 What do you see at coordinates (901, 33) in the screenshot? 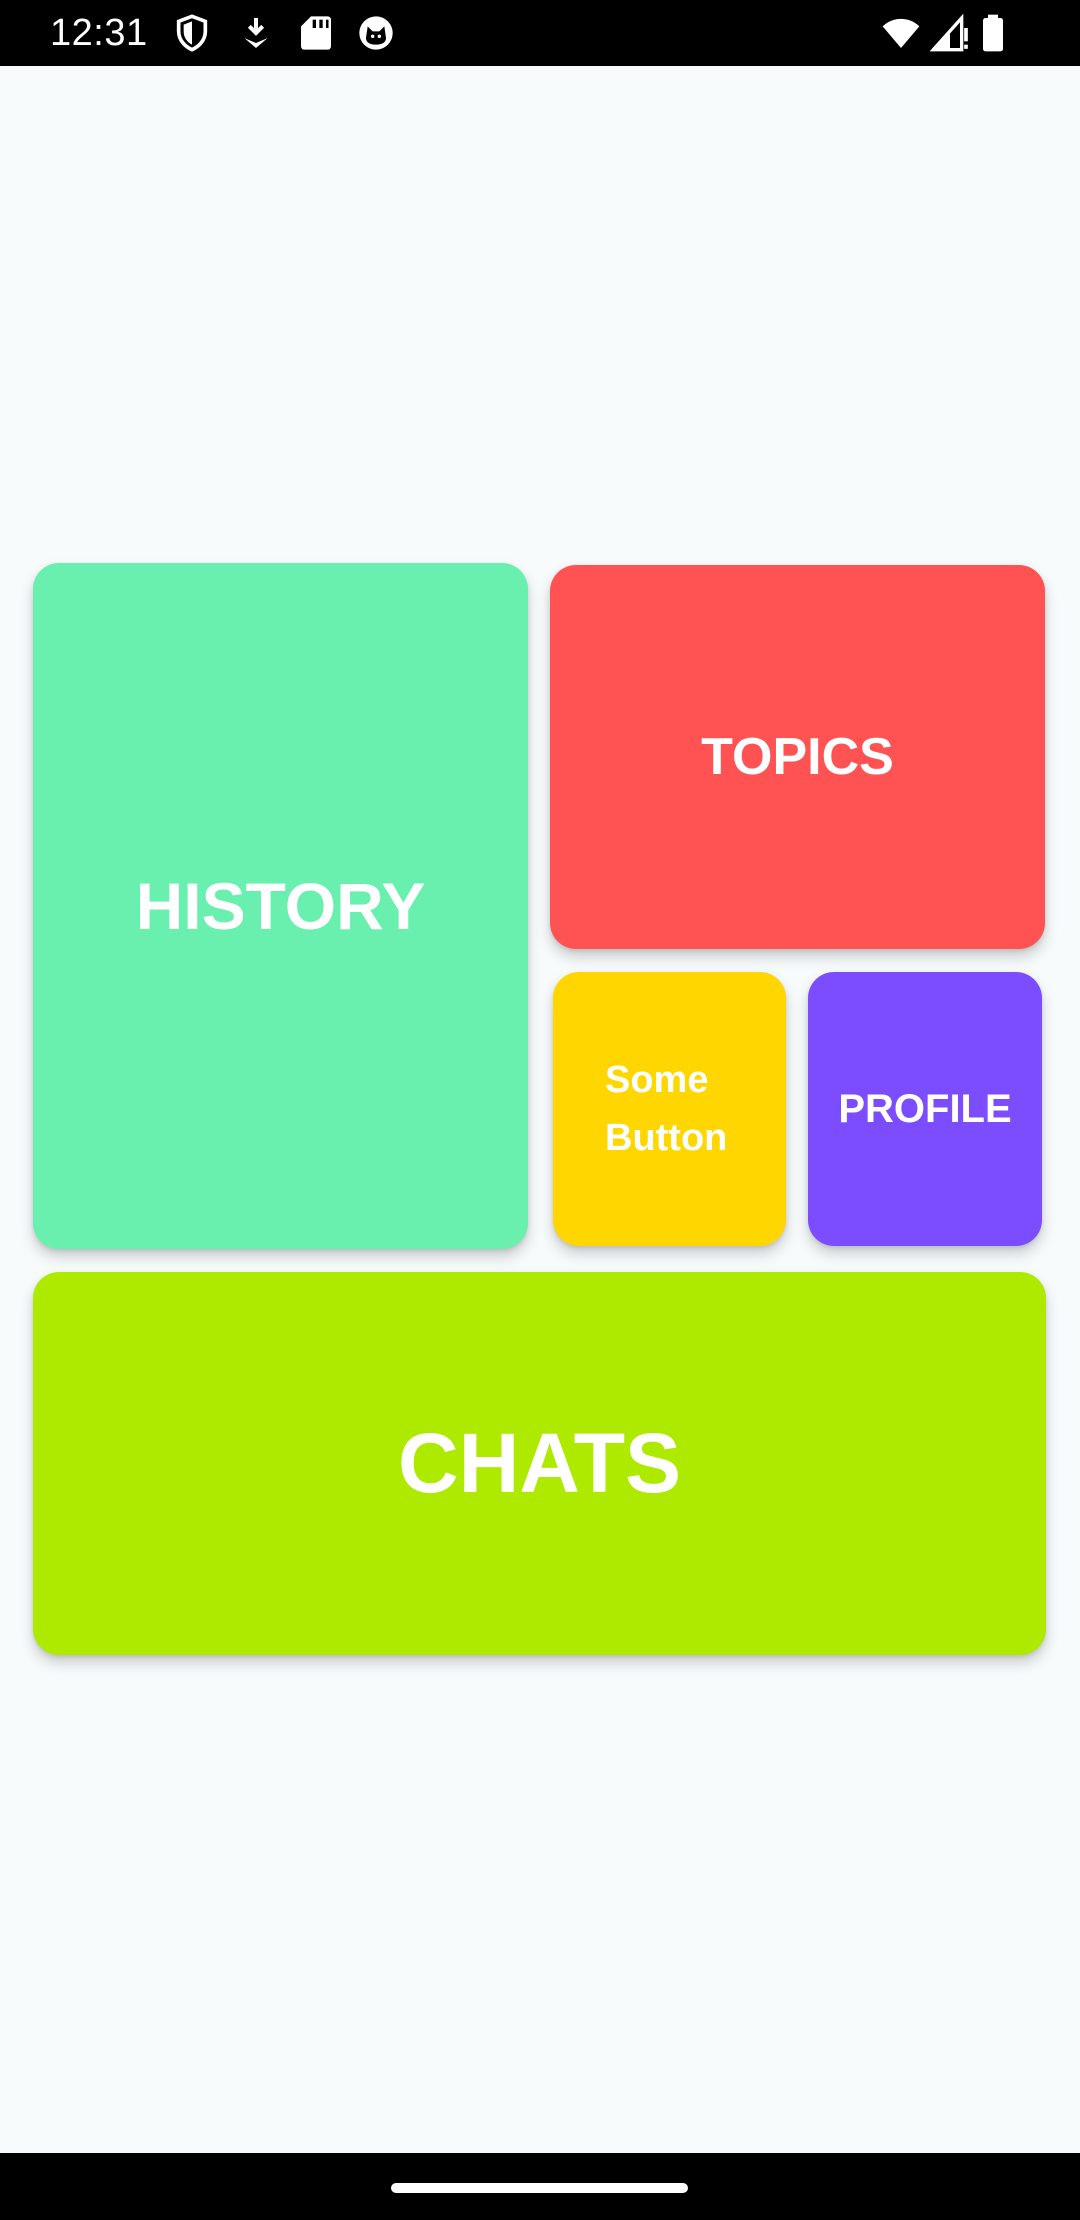
I see `wifi-icon` at bounding box center [901, 33].